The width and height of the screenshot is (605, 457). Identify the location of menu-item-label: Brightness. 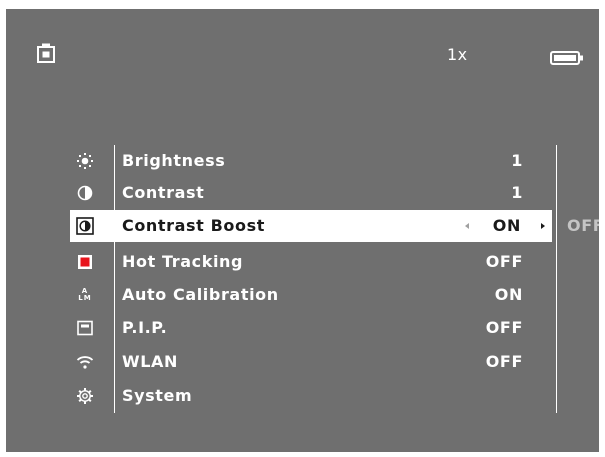
(174, 160).